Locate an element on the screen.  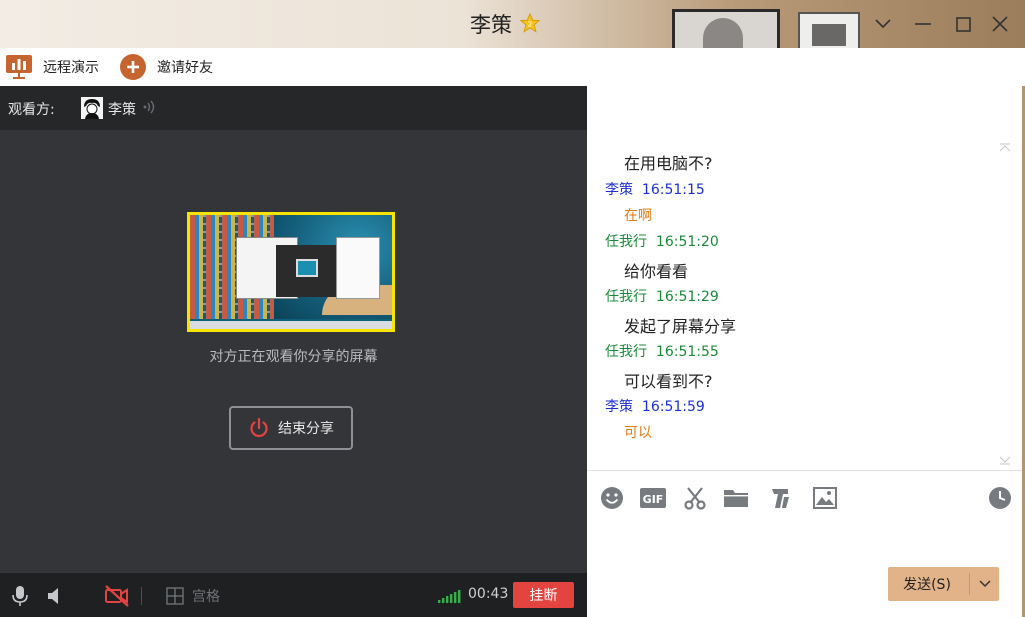
grid-view-button: 宫格 is located at coordinates (193, 596).